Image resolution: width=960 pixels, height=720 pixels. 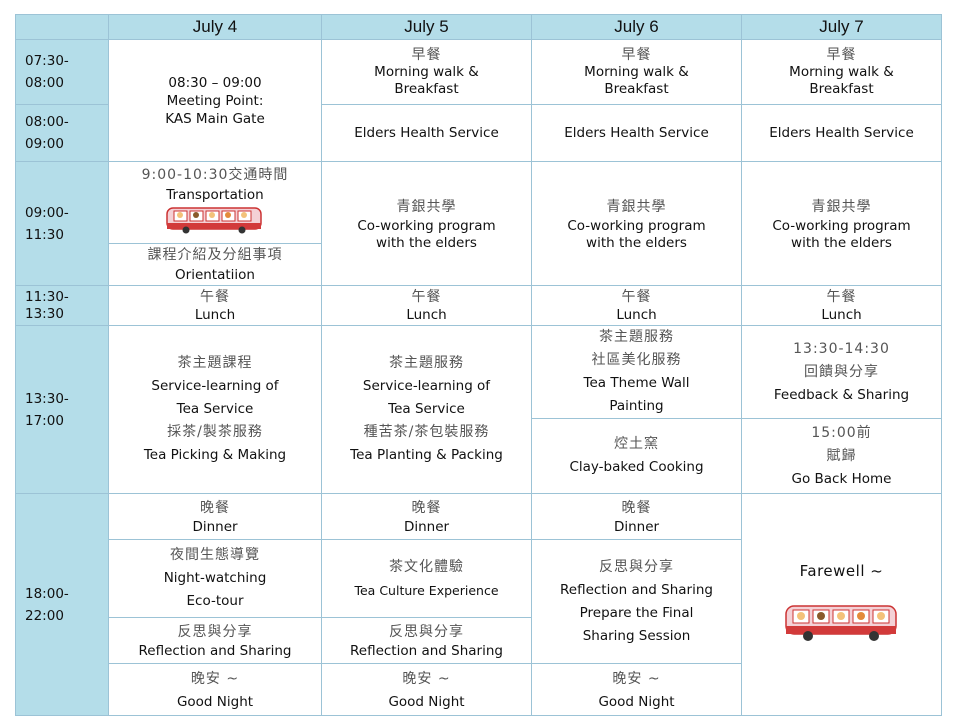 What do you see at coordinates (62, 223) in the screenshot?
I see `time-0900-1130: 09:00- 11:30` at bounding box center [62, 223].